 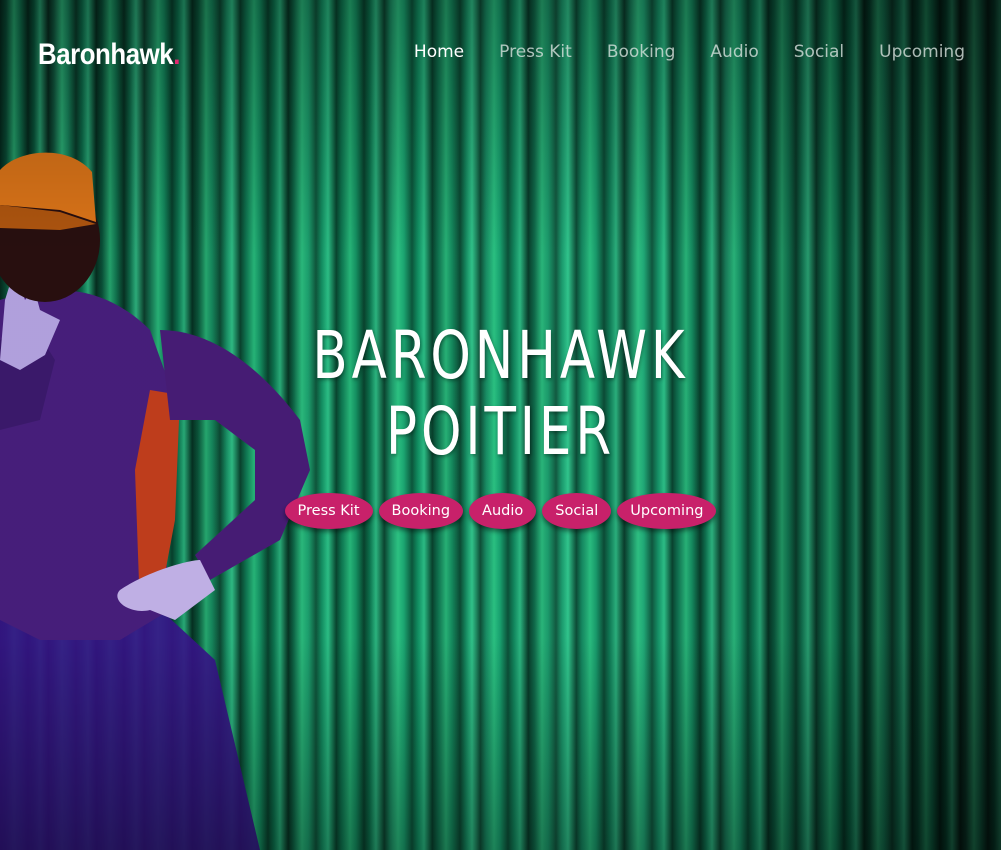 I want to click on press-kit-button: Press Kit, so click(x=328, y=511).